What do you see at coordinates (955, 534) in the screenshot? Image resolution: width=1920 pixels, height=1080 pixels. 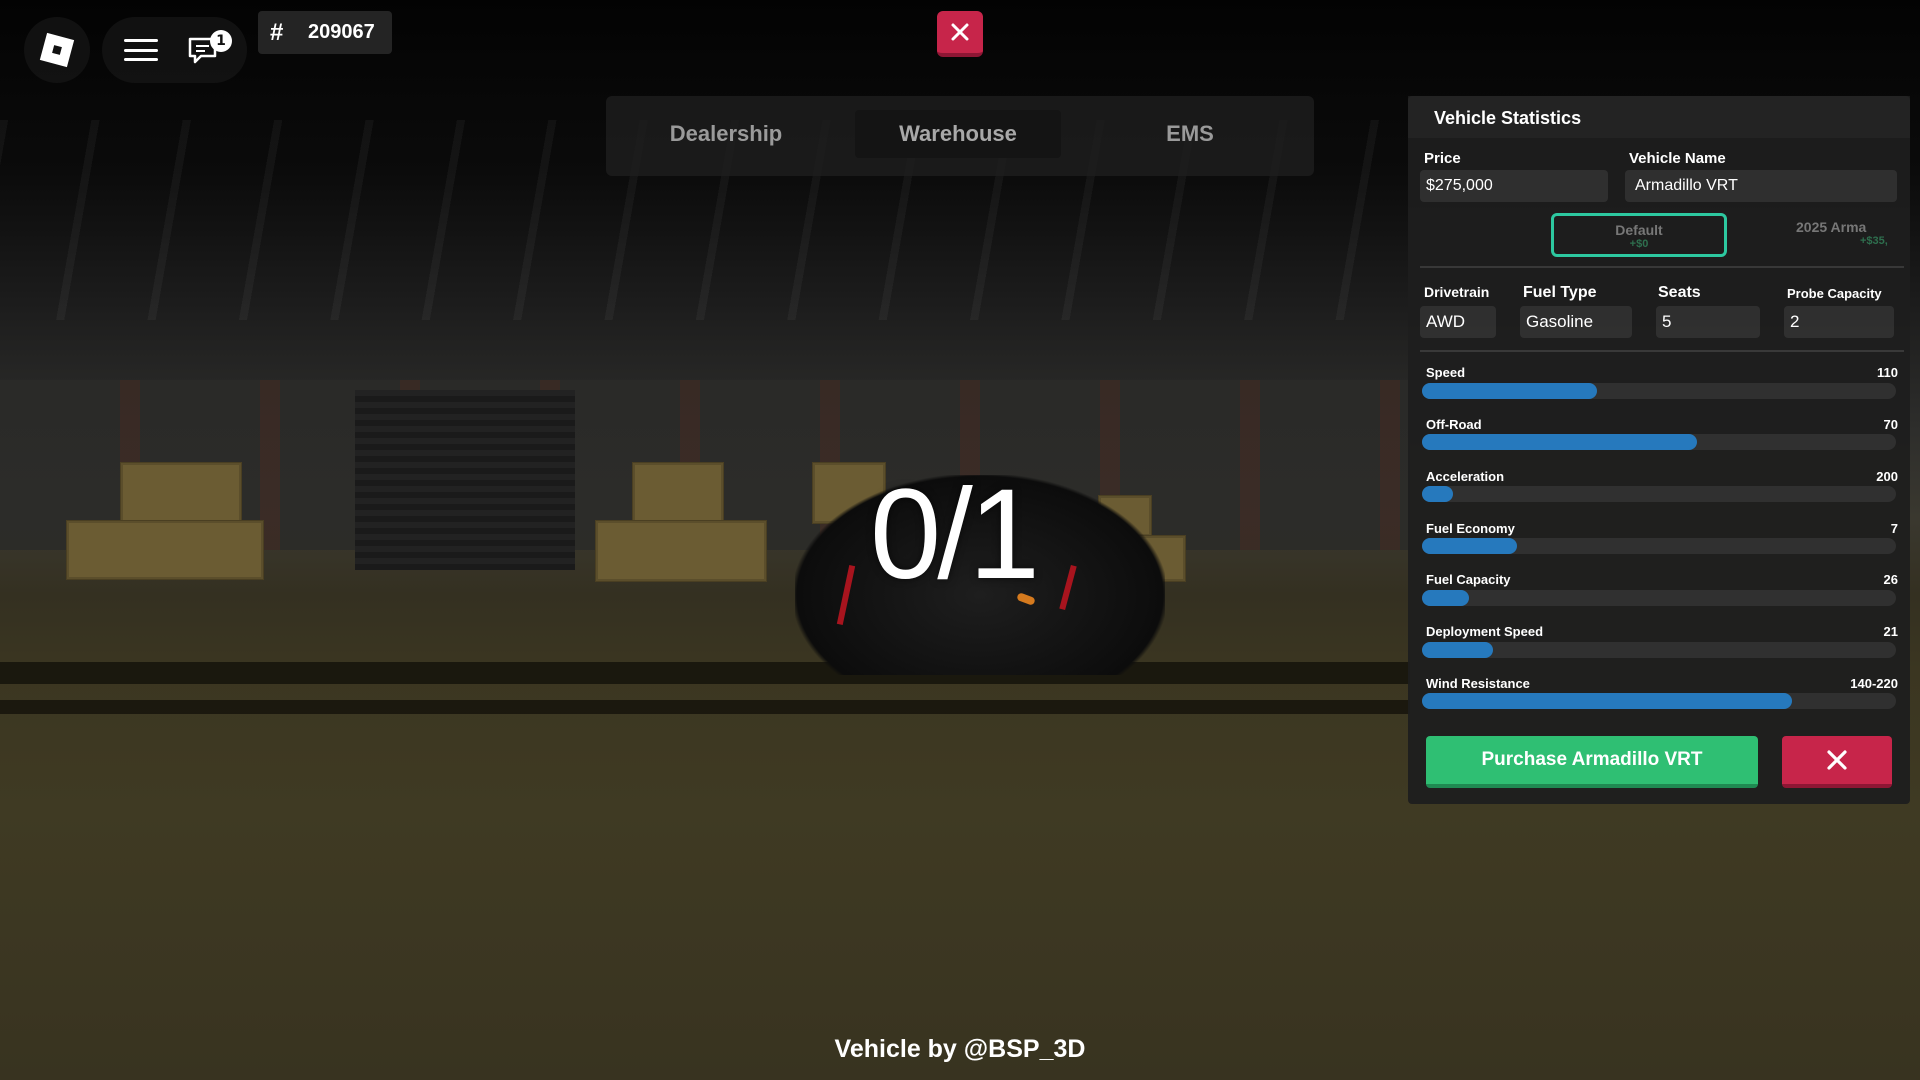 I see `vehicle-counter: 0/1` at bounding box center [955, 534].